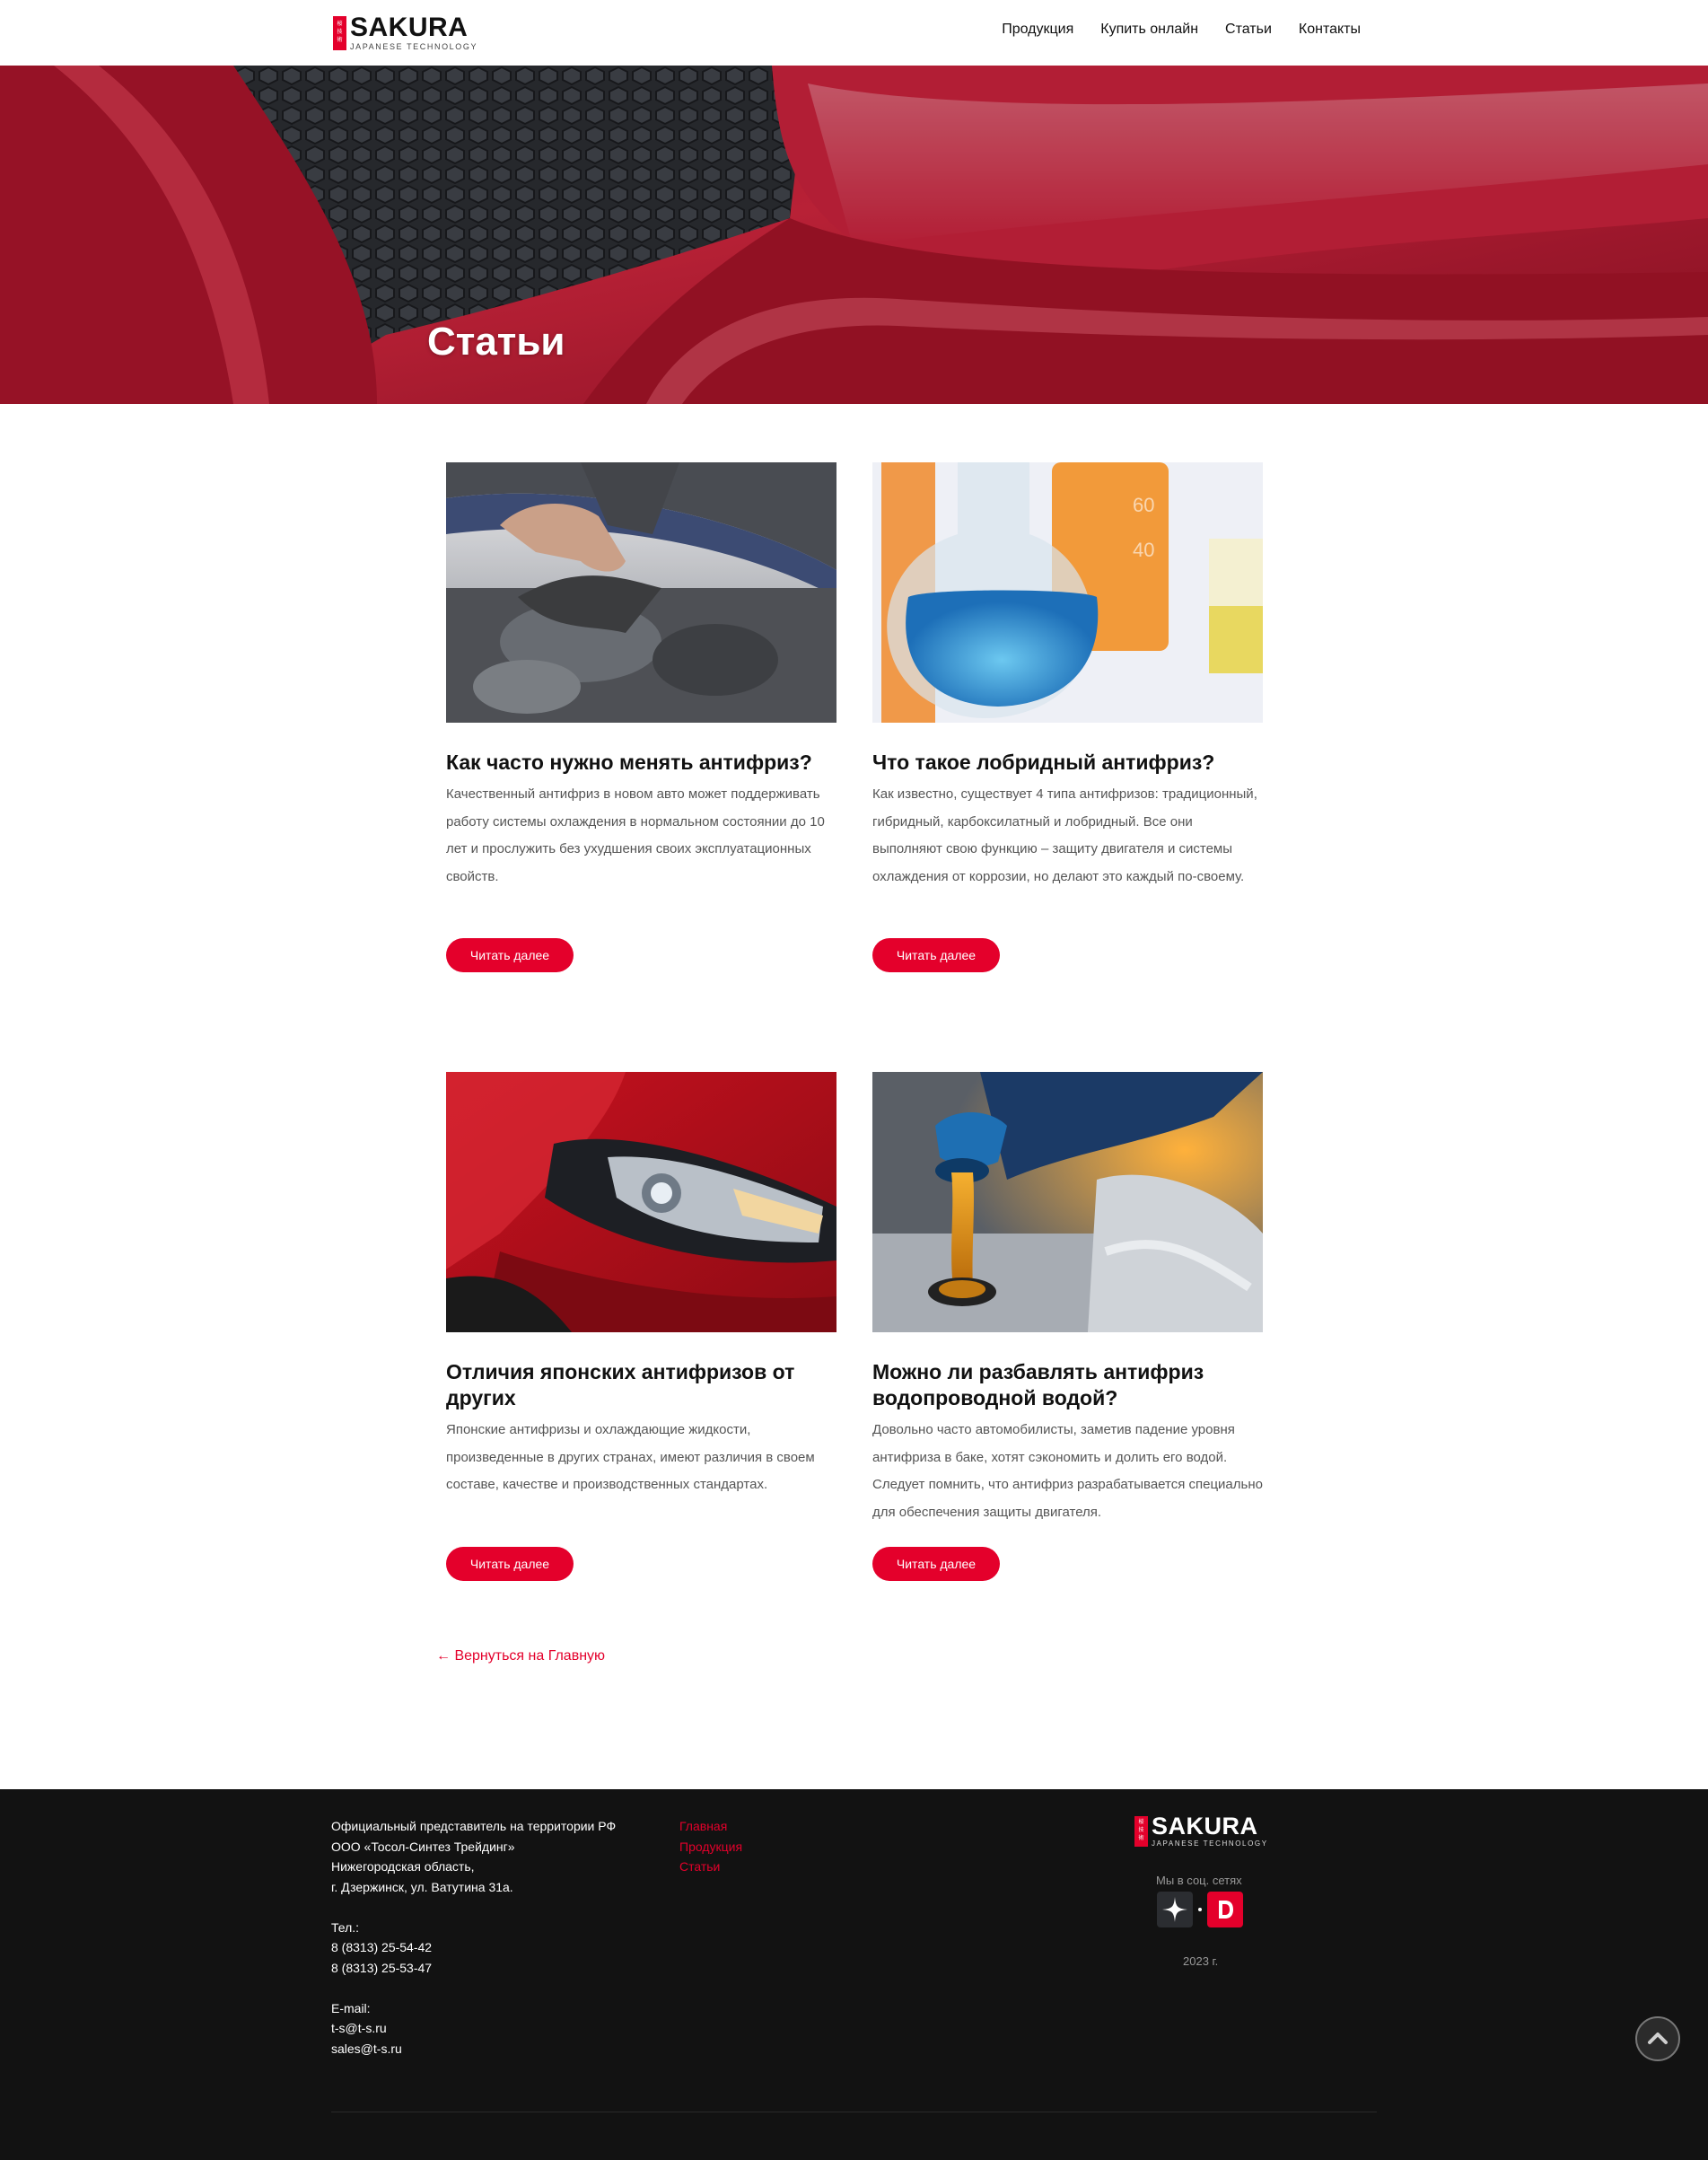  Describe the element at coordinates (1149, 30) in the screenshot. I see `nav-item-buy-online: Купить онлайн` at that location.